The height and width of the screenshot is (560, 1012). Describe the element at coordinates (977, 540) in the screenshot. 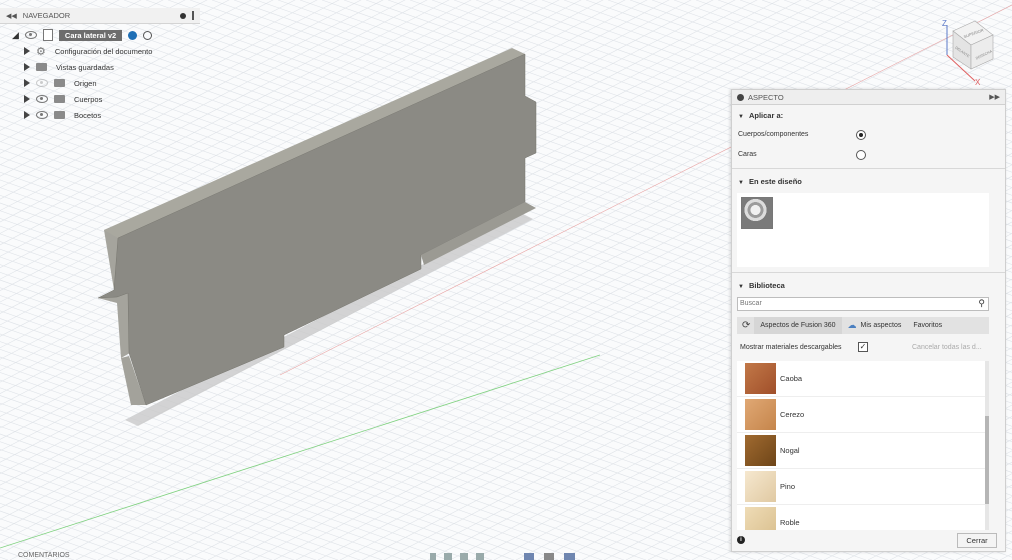

I see `close-button: Cerrar` at that location.